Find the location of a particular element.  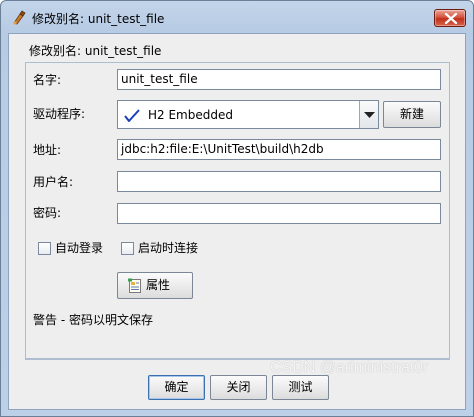

close-window-button is located at coordinates (450, 18).